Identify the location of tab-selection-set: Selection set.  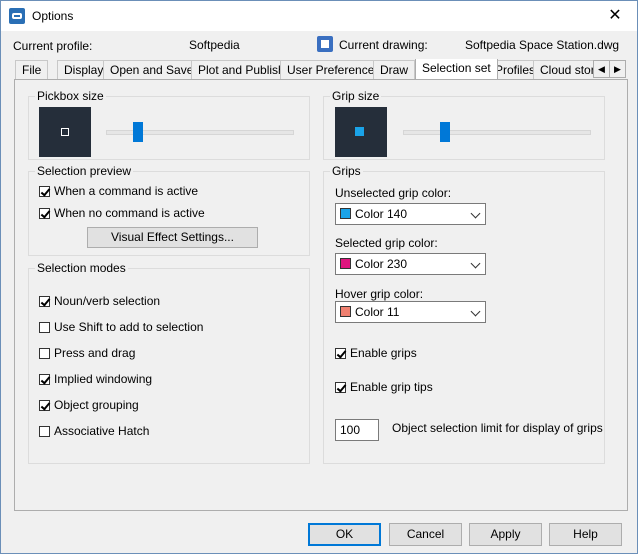
(456, 69).